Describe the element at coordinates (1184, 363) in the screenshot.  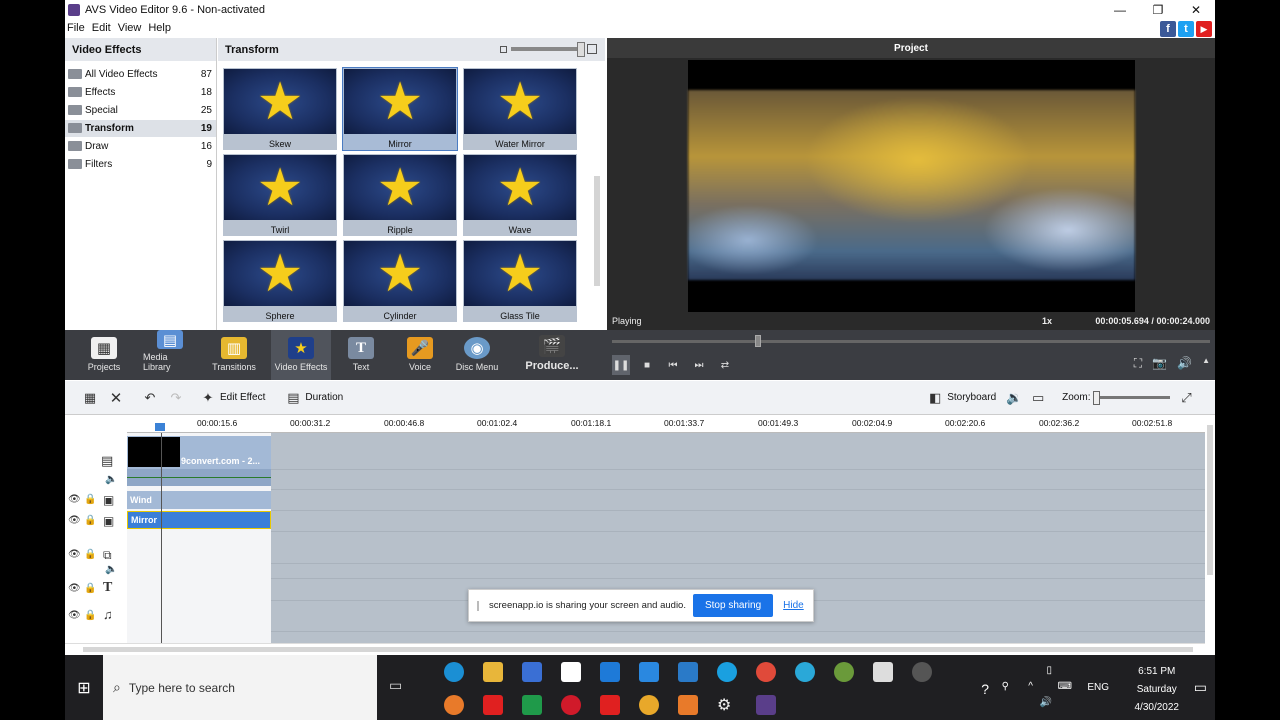
I see `volume-icon: 🔊` at that location.